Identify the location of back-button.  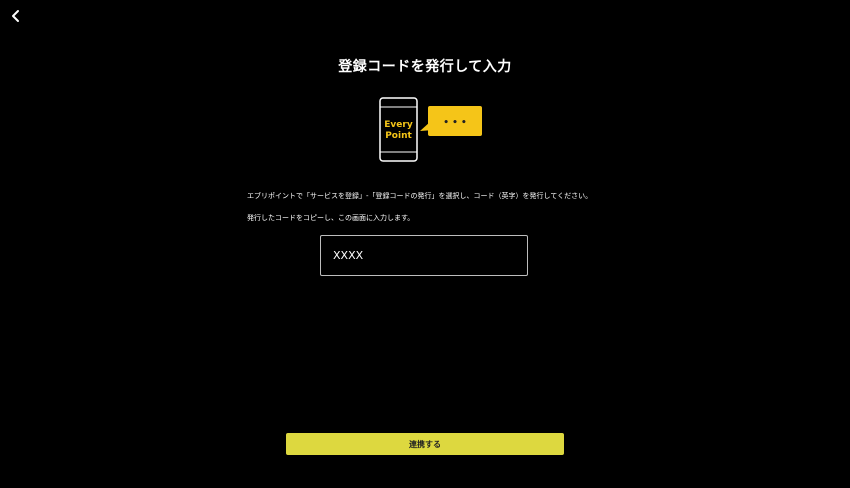
(16, 16).